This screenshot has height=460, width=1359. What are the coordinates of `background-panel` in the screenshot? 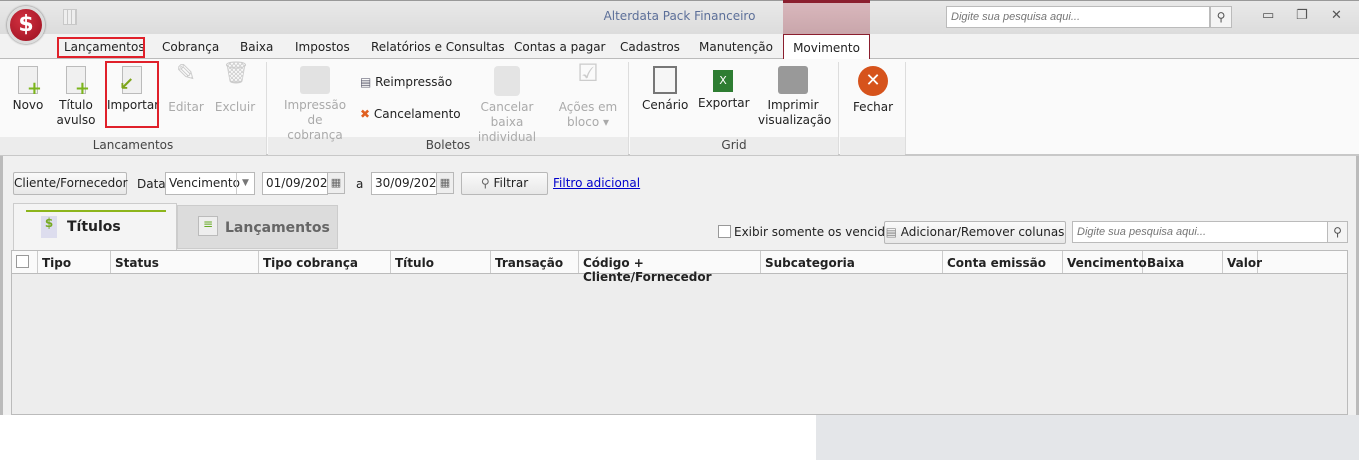 It's located at (1087, 437).